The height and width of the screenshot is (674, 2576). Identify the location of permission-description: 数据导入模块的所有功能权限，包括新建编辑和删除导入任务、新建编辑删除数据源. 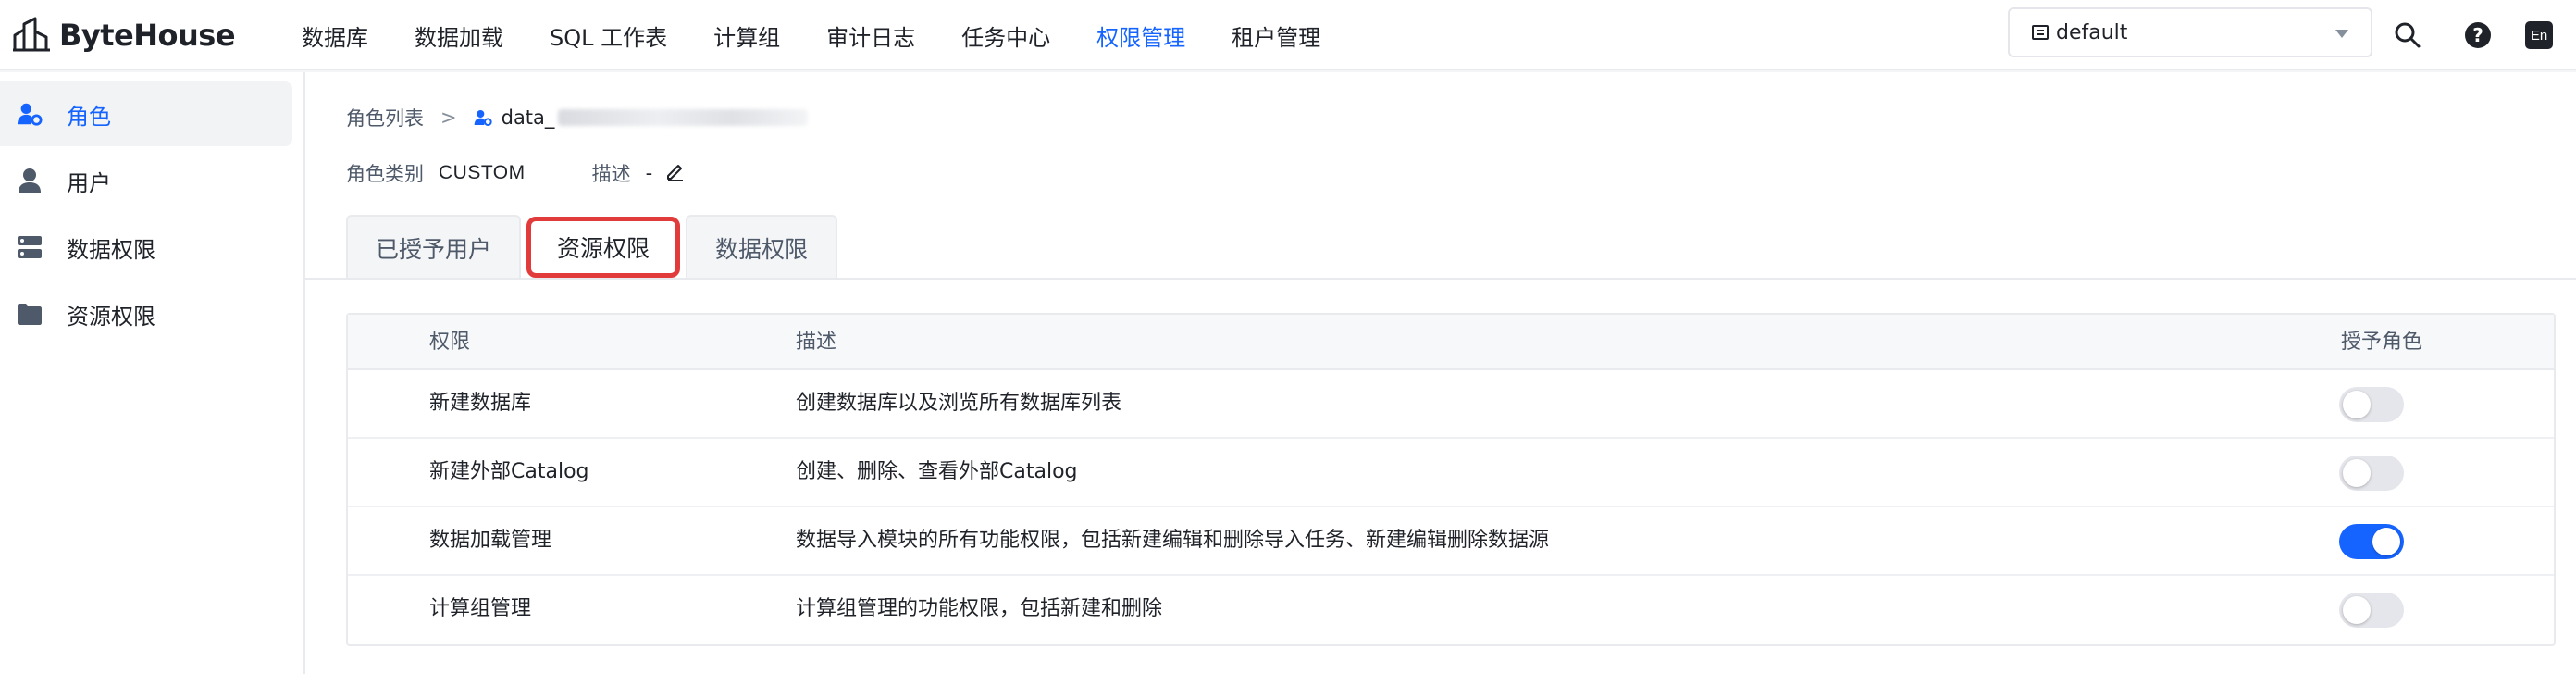
(1173, 541).